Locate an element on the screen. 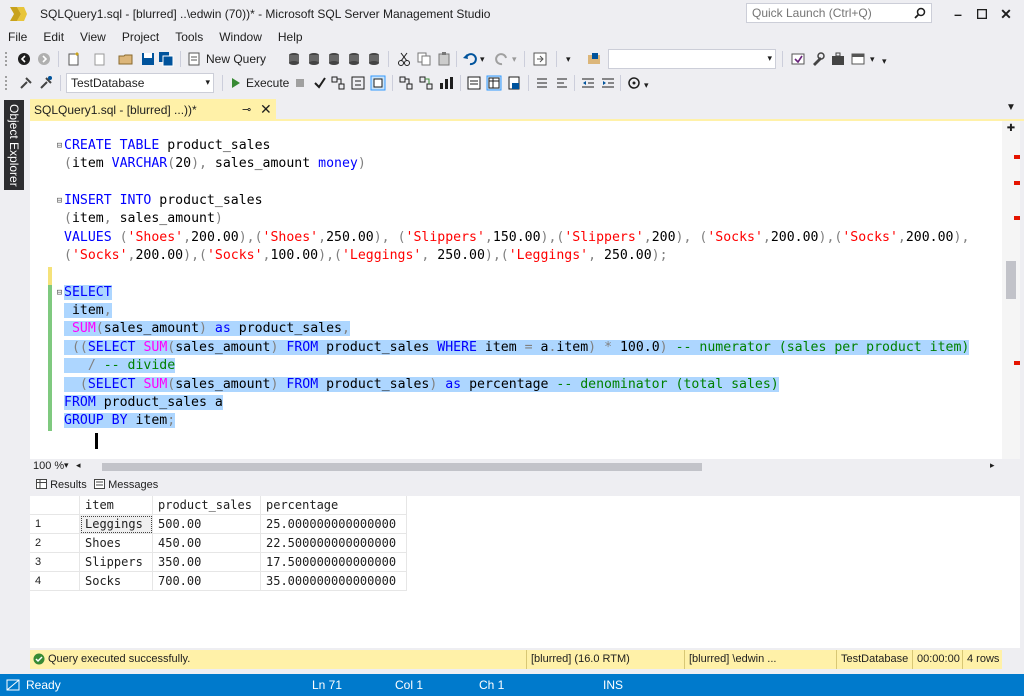 The height and width of the screenshot is (696, 1024). grid-cell: Socks is located at coordinates (116, 581).